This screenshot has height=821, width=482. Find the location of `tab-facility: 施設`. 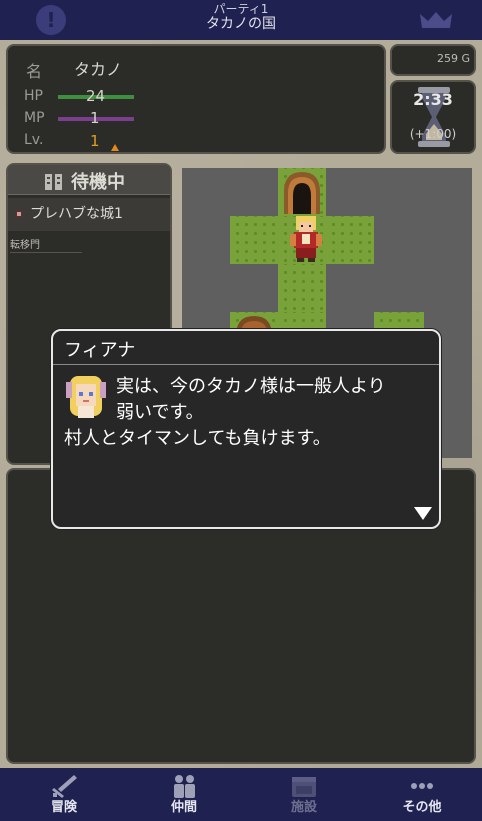

tab-facility: 施設 is located at coordinates (304, 794).